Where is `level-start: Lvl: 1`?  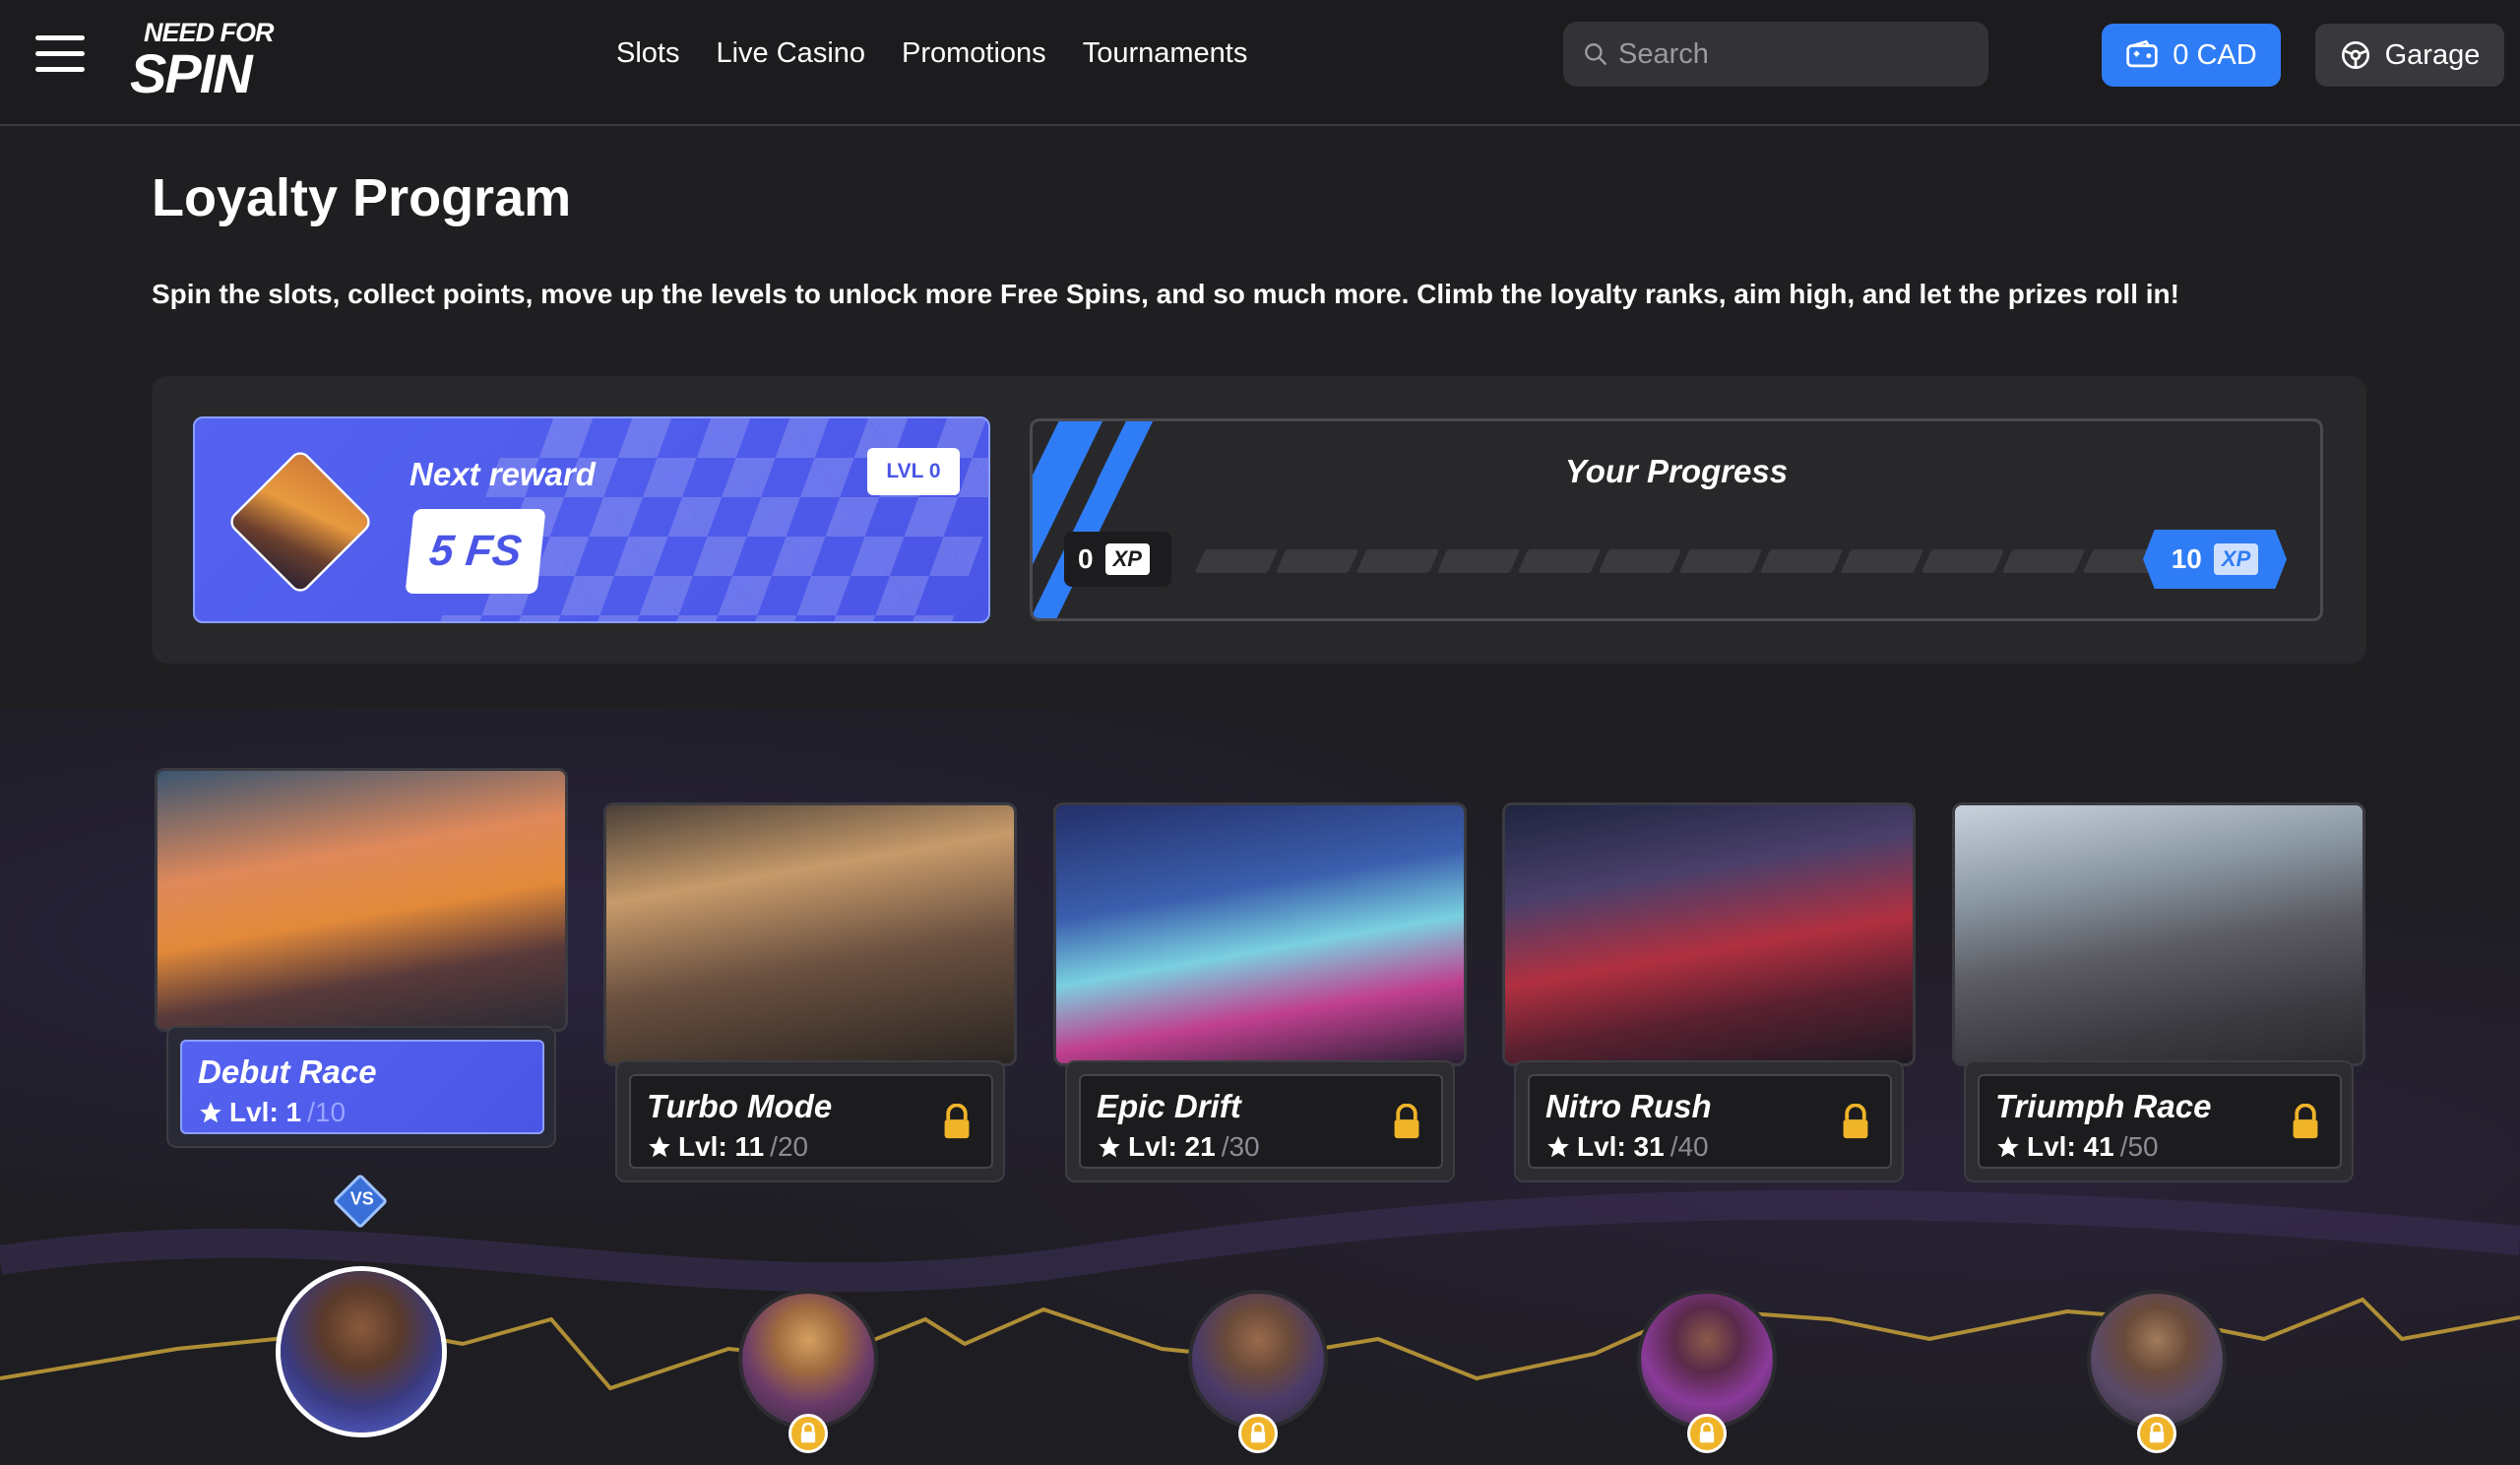 level-start: Lvl: 1 is located at coordinates (265, 1112).